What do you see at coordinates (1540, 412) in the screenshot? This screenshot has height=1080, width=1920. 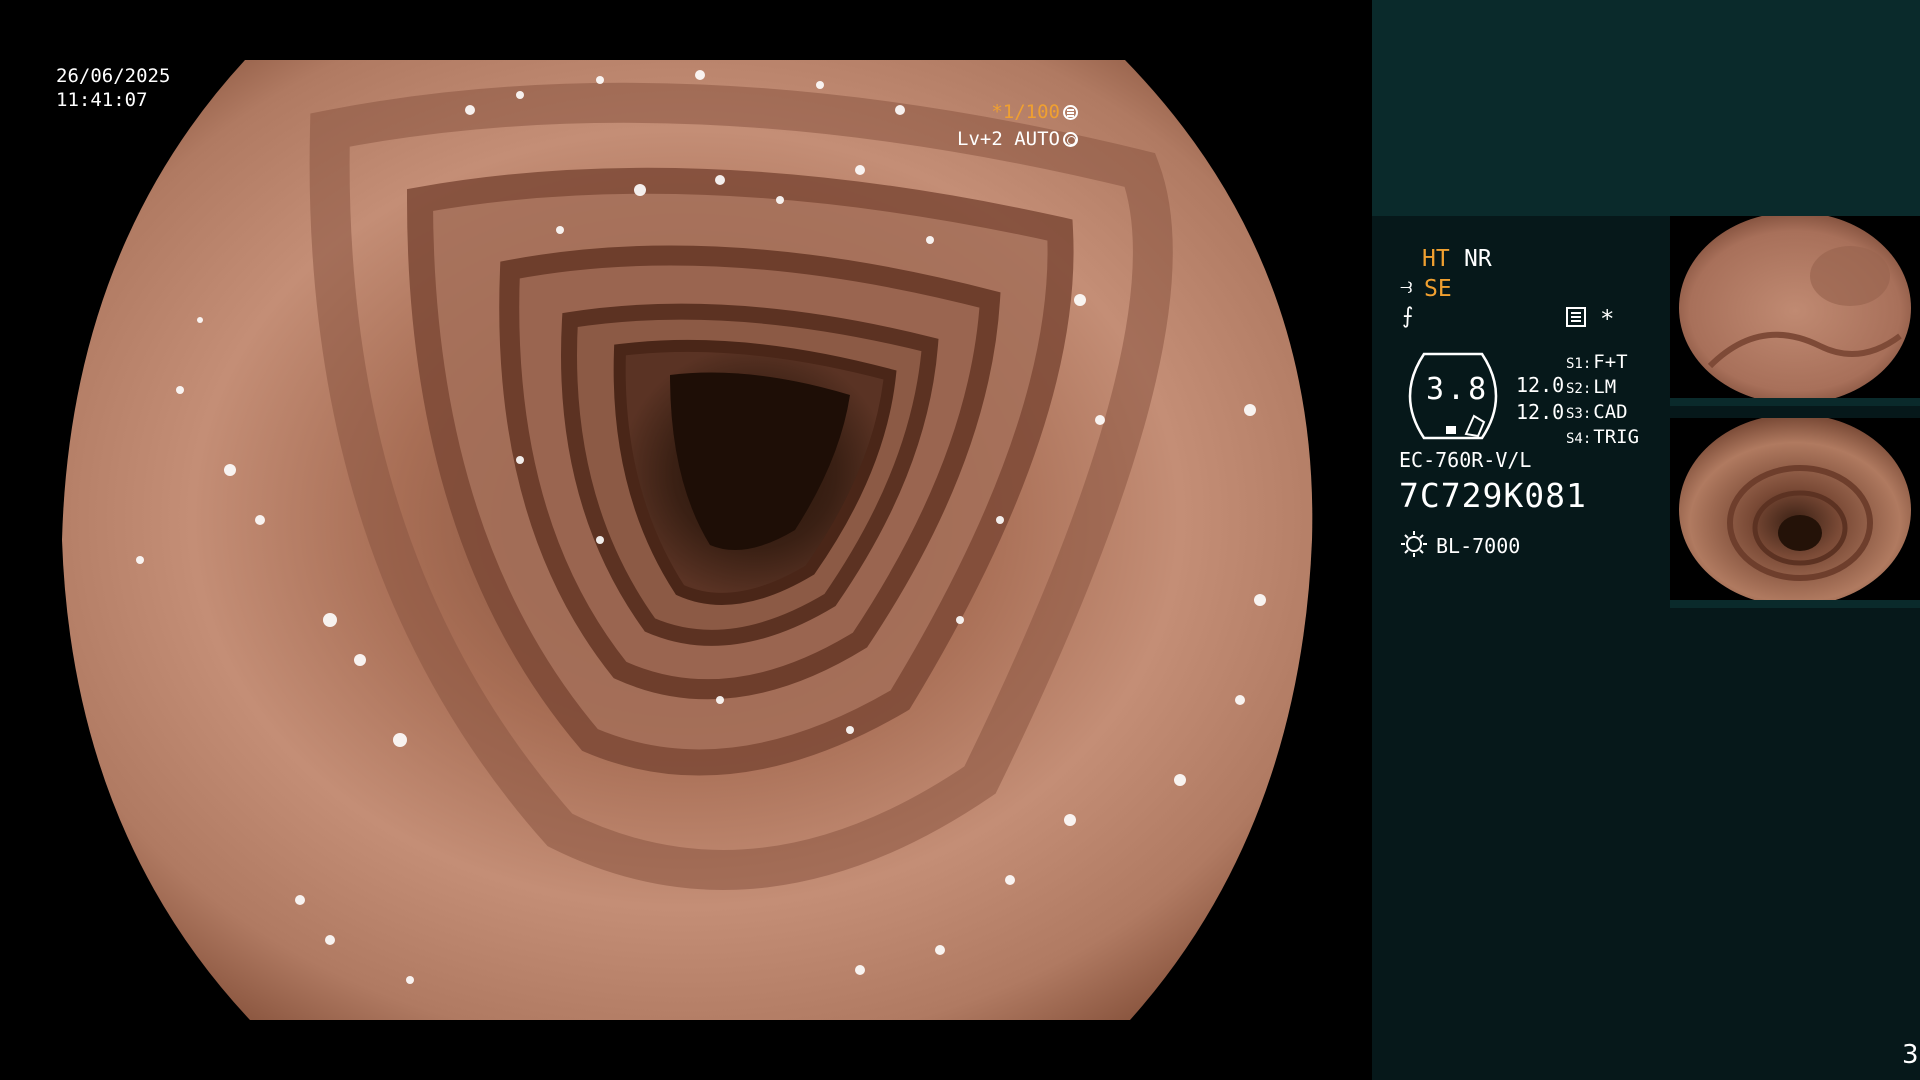 I see `setting-value-bottom: 12.0` at bounding box center [1540, 412].